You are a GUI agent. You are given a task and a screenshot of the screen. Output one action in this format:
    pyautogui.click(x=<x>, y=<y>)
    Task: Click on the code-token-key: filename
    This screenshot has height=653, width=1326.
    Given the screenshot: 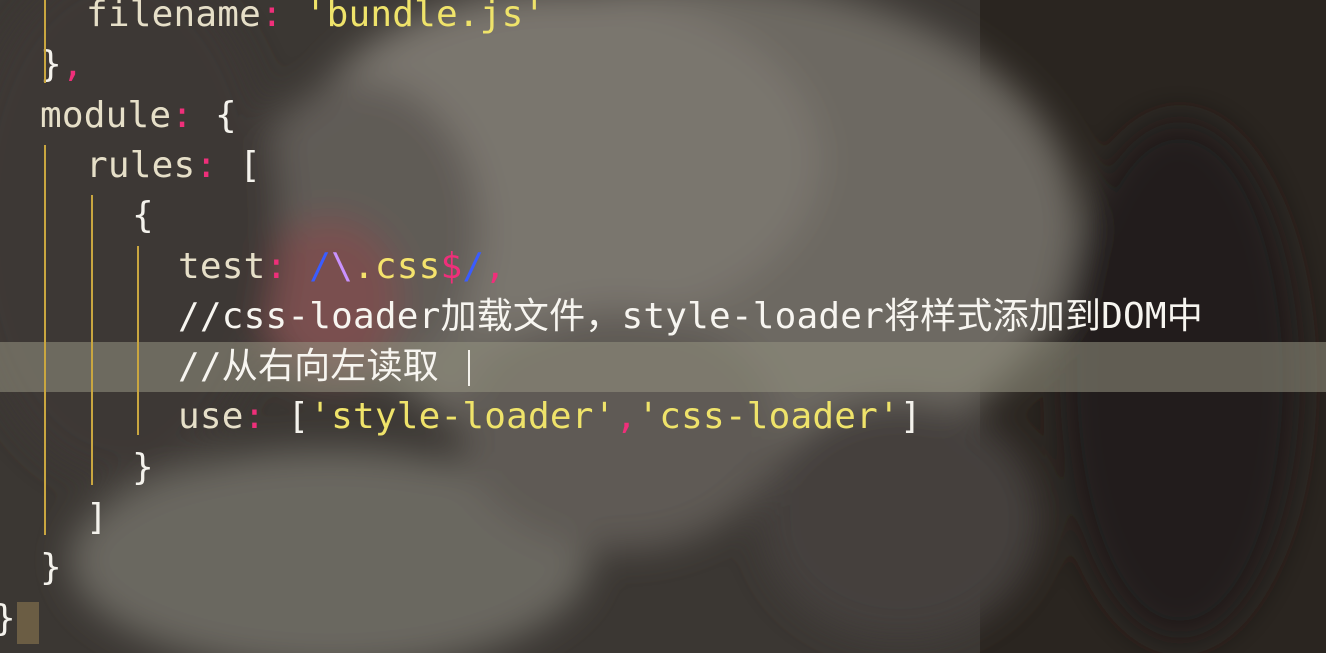 What is the action you would take?
    pyautogui.click(x=173, y=17)
    